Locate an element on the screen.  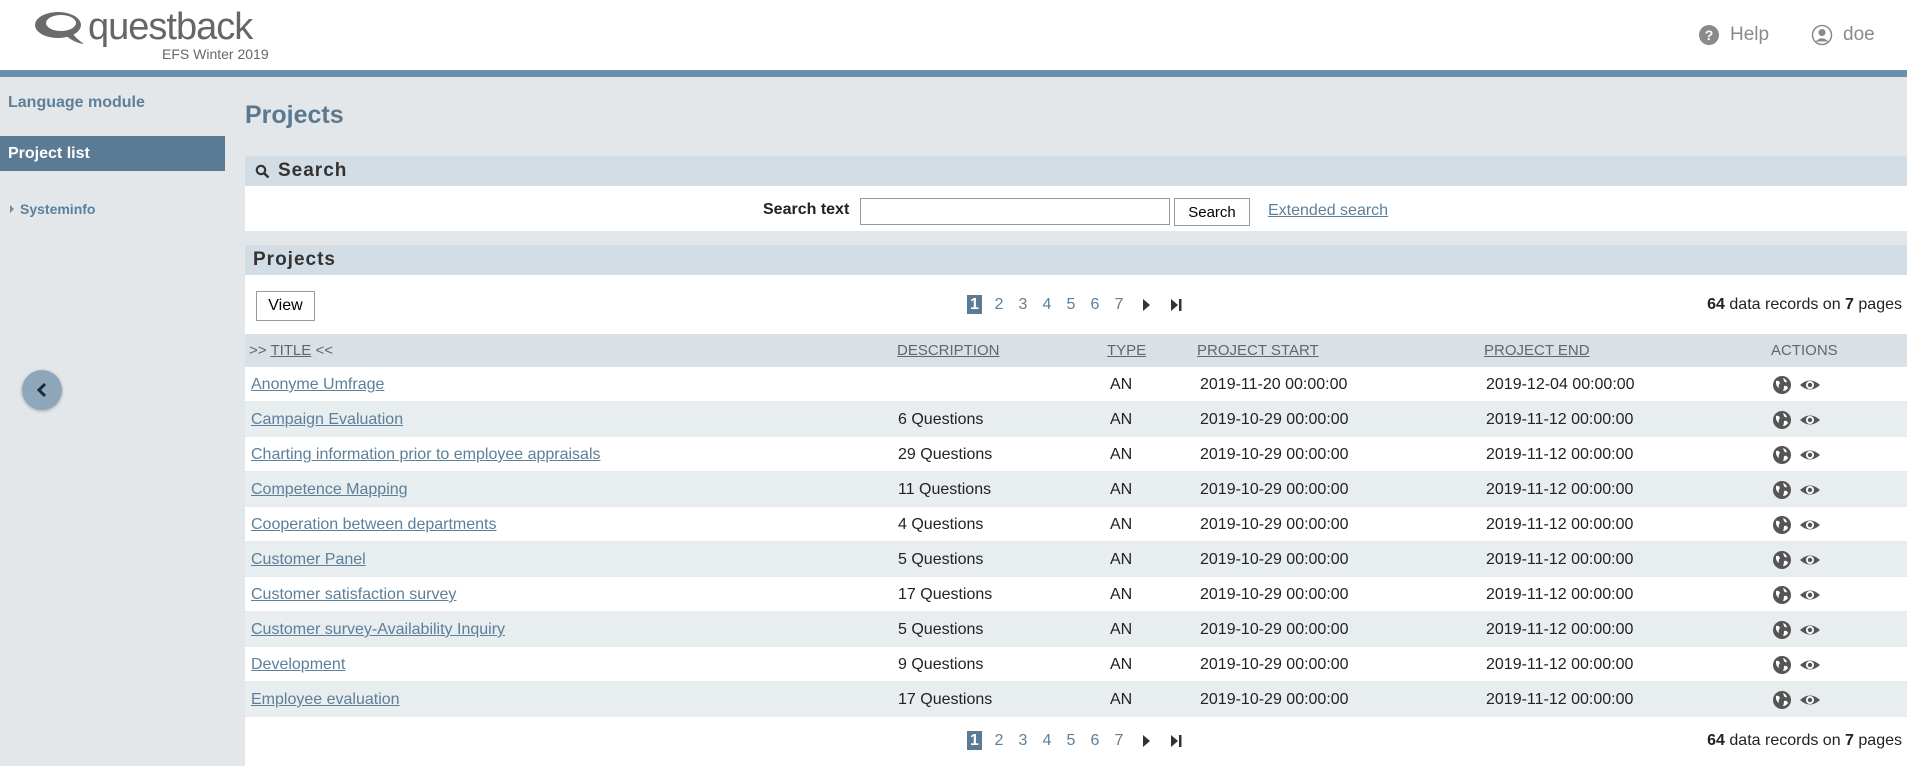
view-button: View is located at coordinates (285, 306).